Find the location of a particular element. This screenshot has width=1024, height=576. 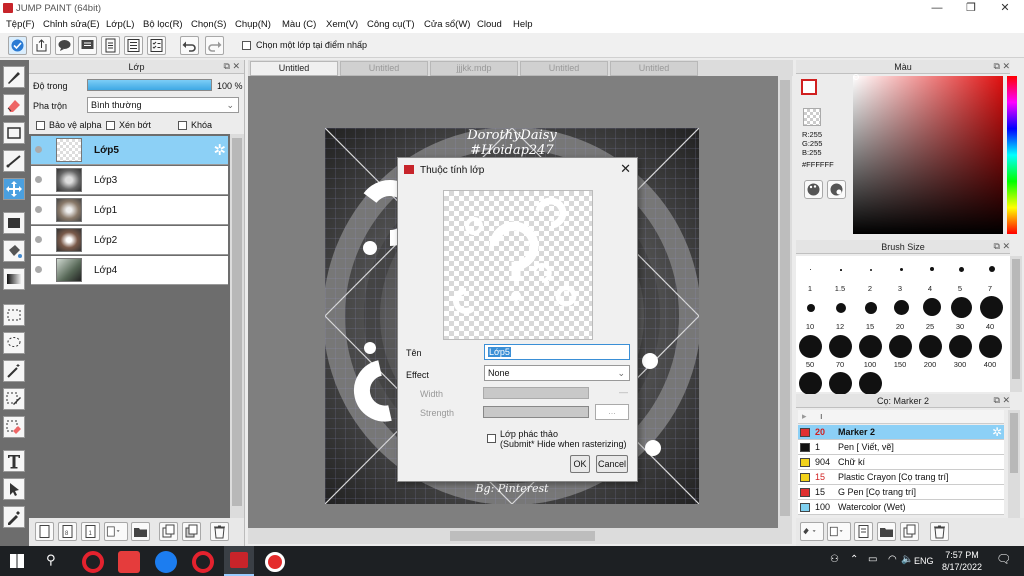

text-tool-icon is located at coordinates (14, 461).